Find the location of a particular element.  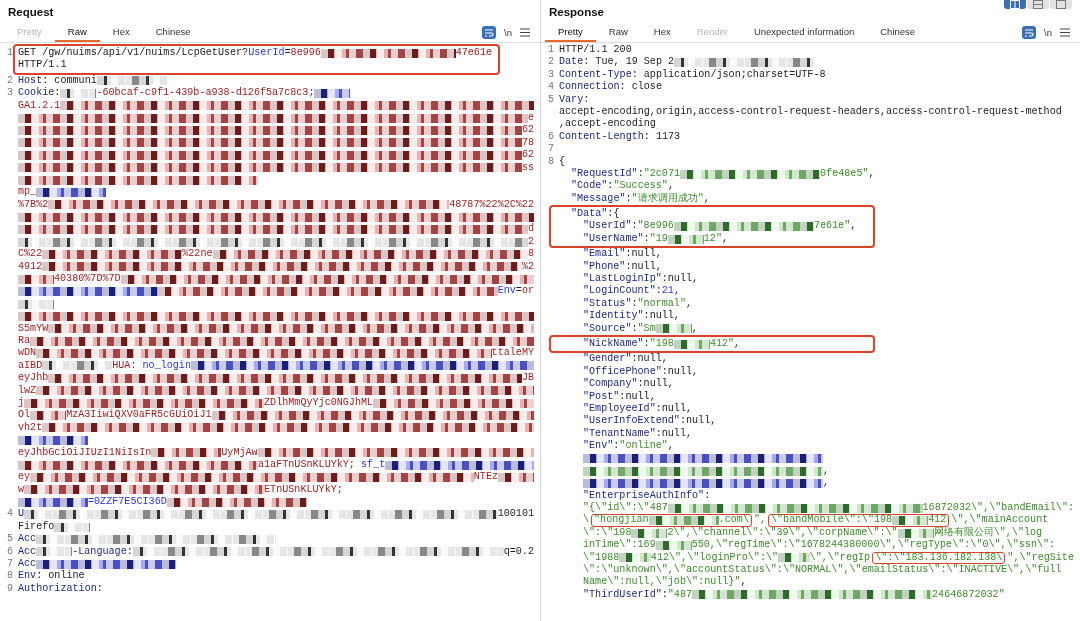

param-value: wDN is located at coordinates (27, 353).